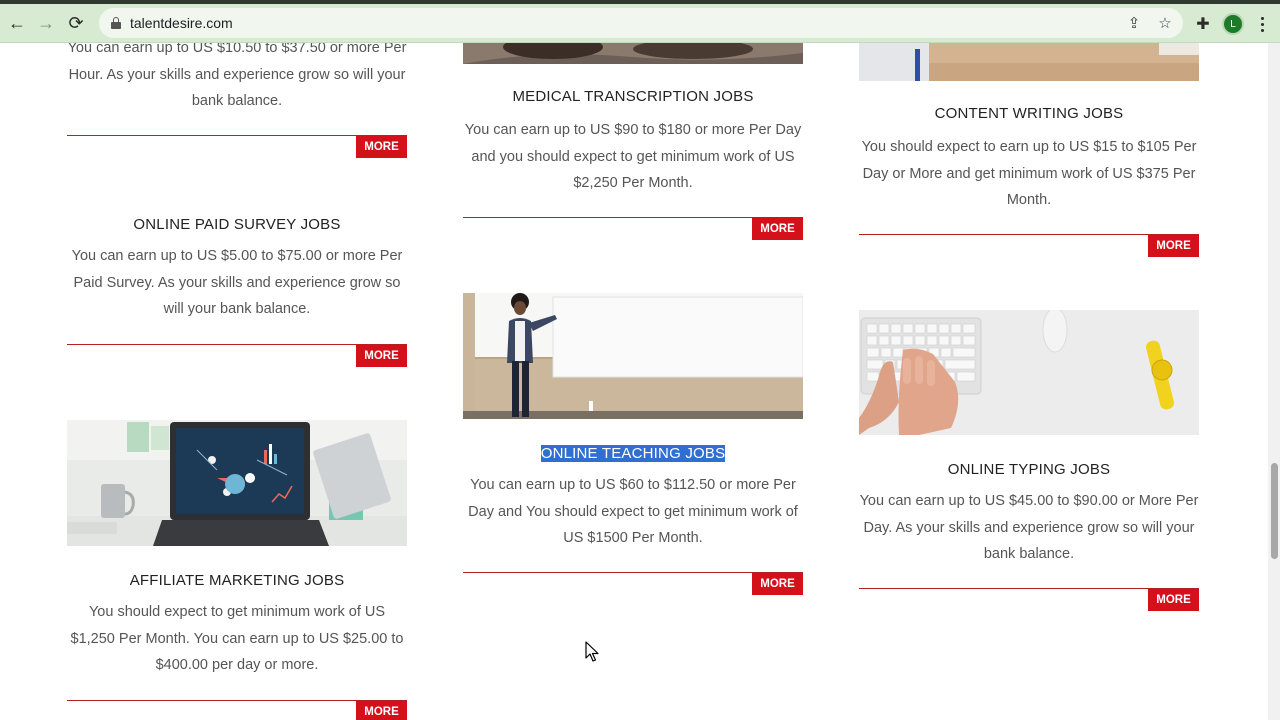  What do you see at coordinates (181, 23) in the screenshot?
I see `url-text: talentdesire.com` at bounding box center [181, 23].